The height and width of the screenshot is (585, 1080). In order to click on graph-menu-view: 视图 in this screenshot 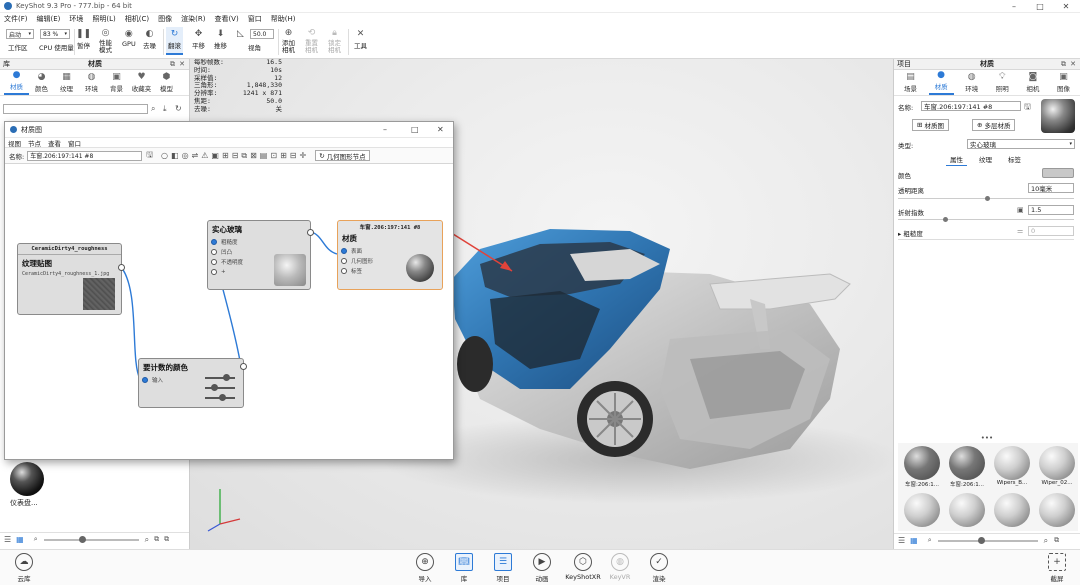, I will do `click(14, 143)`.